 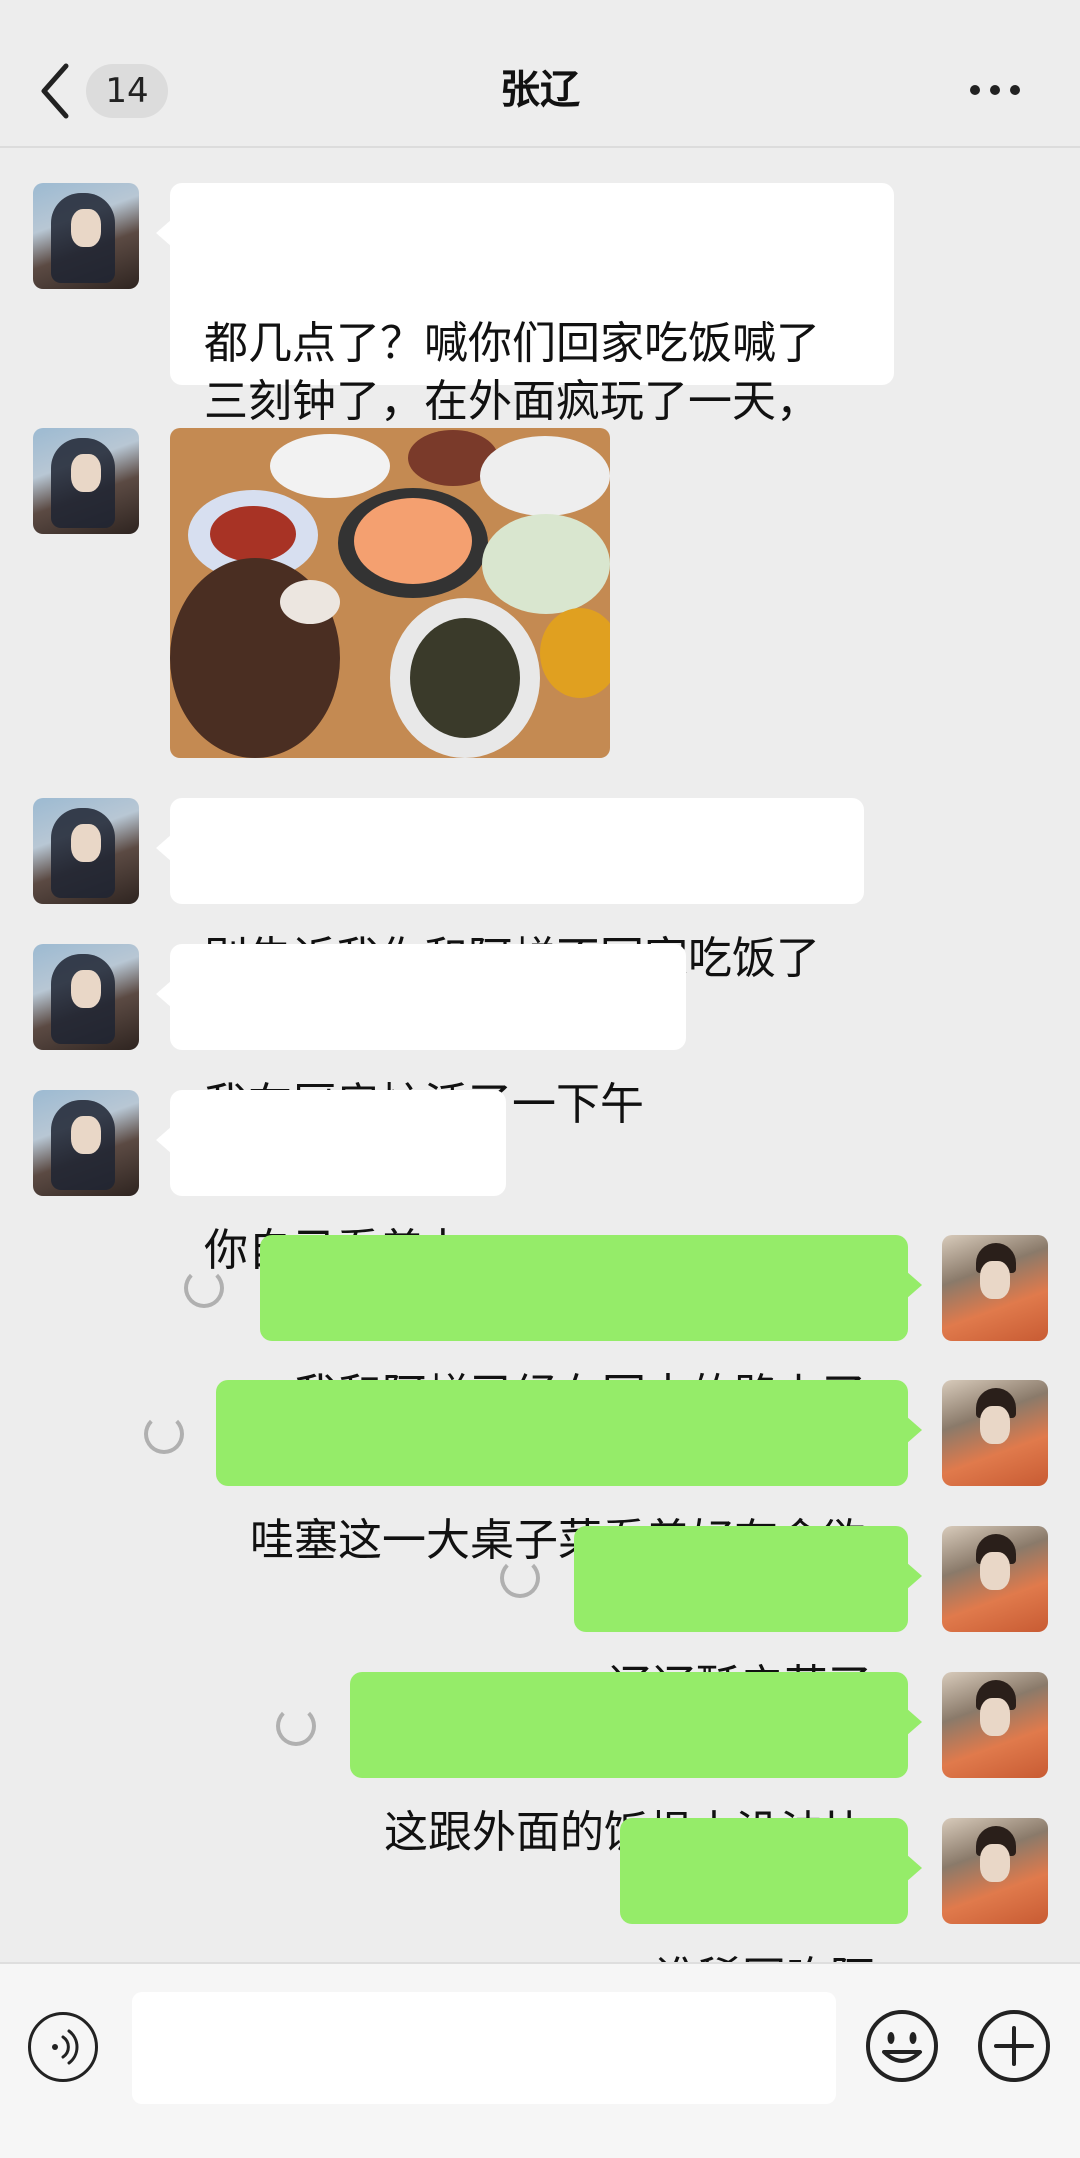 I want to click on food-photo, so click(x=390, y=593).